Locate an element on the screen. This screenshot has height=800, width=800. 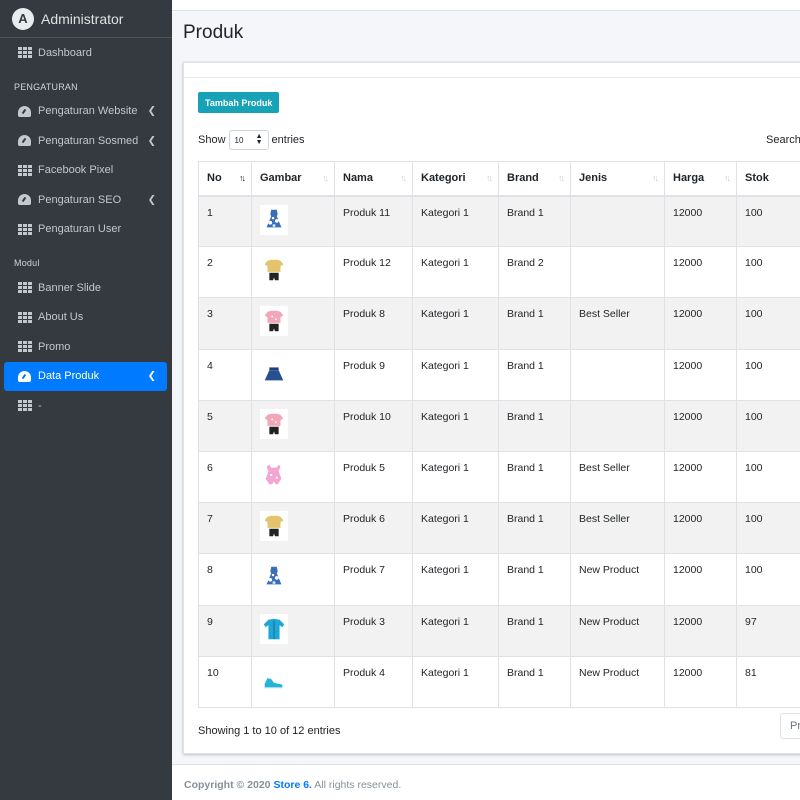
cell-no-text: 8 is located at coordinates (210, 570).